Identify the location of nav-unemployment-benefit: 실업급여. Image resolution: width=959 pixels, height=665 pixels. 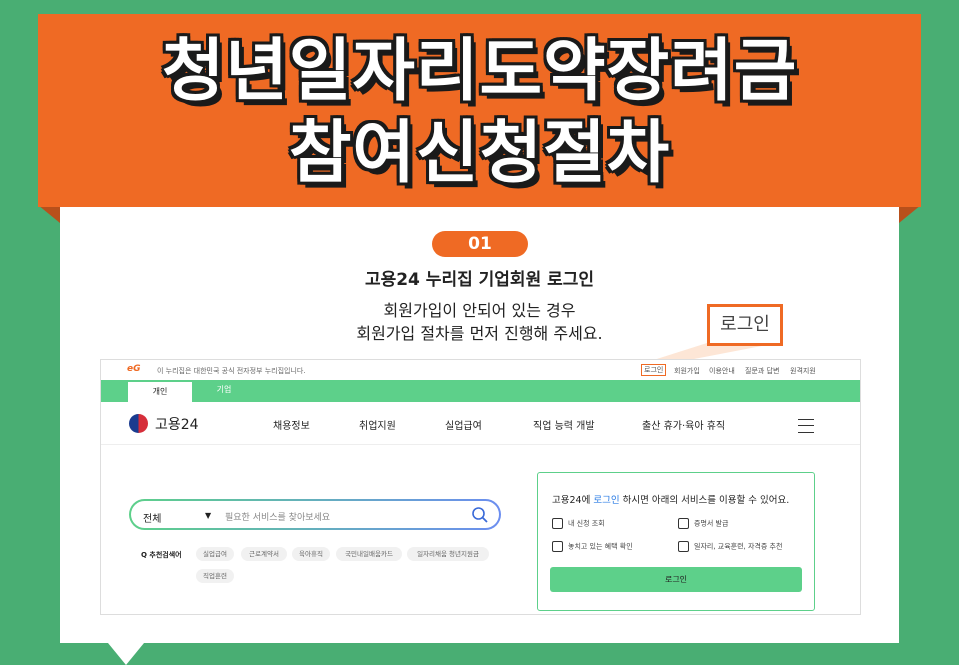
(463, 424).